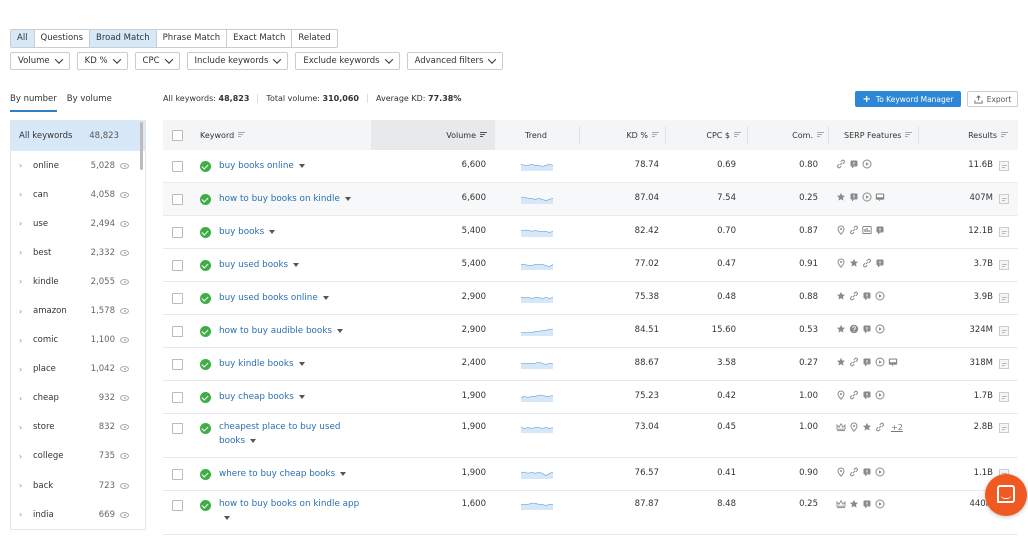  What do you see at coordinates (878, 135) in the screenshot?
I see `col-serp-features: SERP Features` at bounding box center [878, 135].